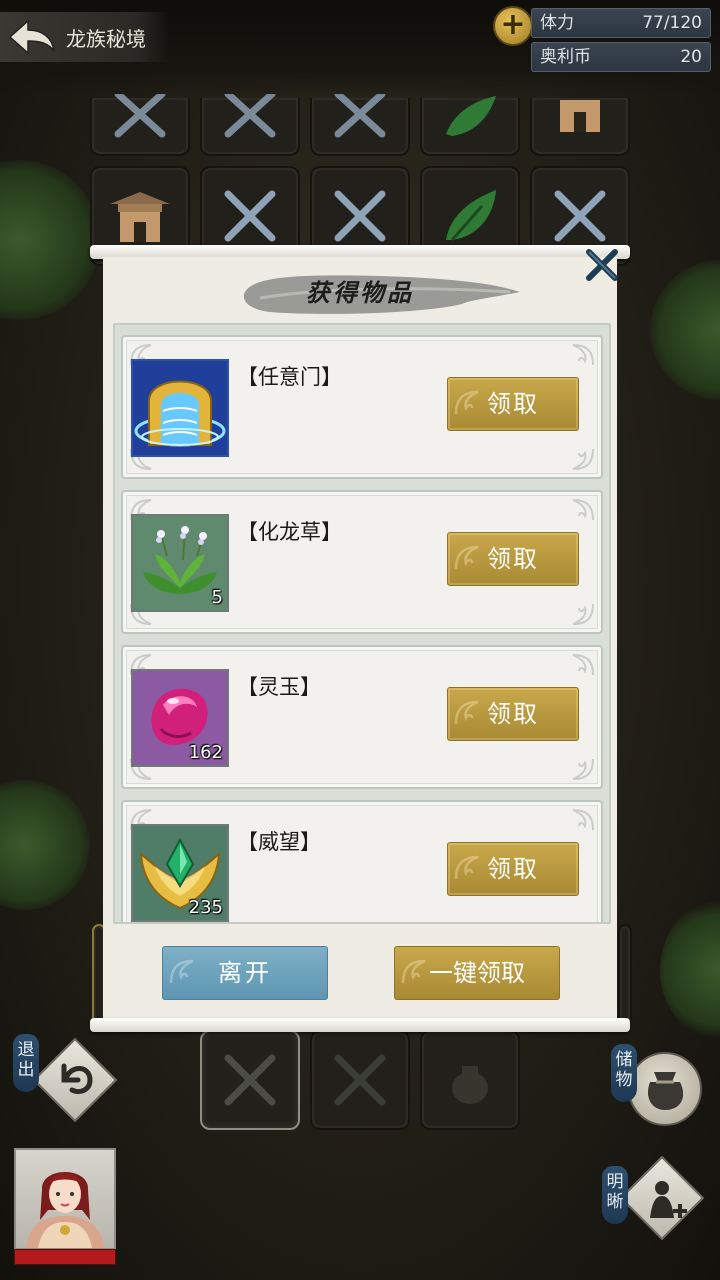 The height and width of the screenshot is (1280, 720). I want to click on reward-item: 【任意门】 领取, so click(362, 407).